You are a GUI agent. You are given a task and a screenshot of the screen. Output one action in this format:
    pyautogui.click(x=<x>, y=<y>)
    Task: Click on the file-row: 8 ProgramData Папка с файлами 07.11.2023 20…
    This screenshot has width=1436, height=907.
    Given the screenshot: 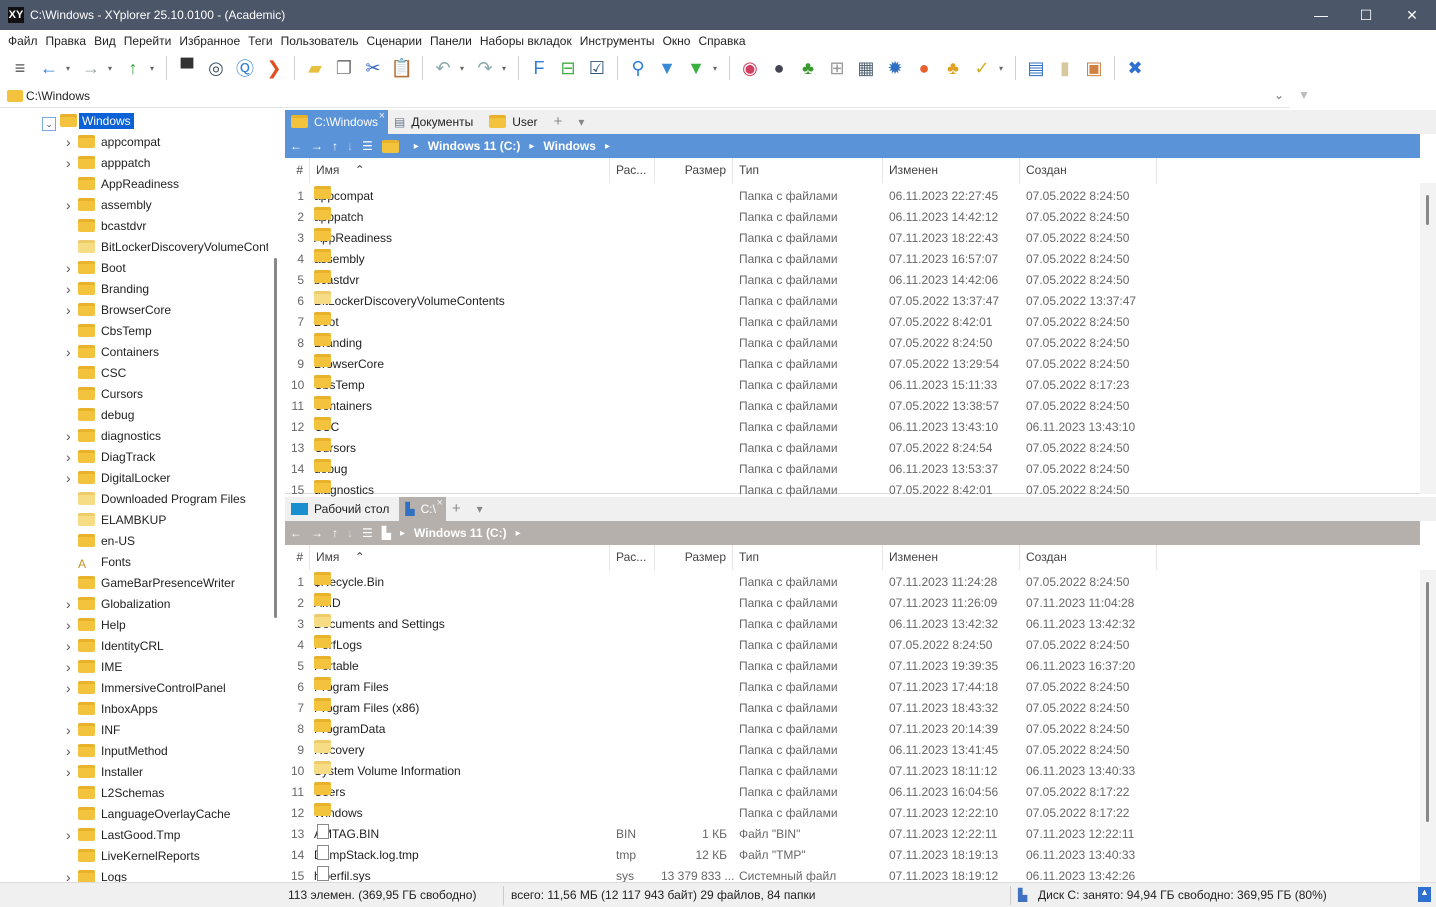 What is the action you would take?
    pyautogui.click(x=852, y=729)
    